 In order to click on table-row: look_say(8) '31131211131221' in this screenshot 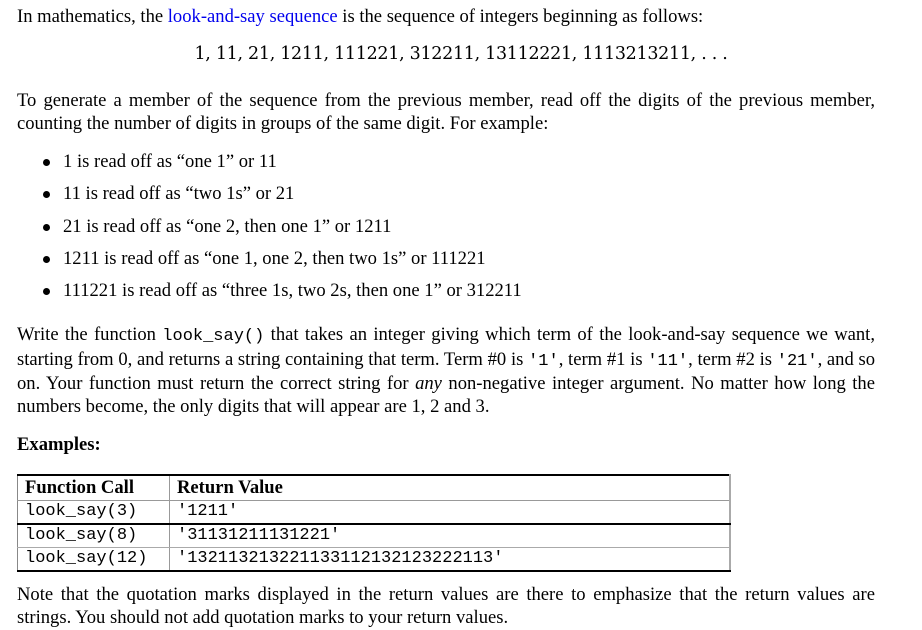, I will do `click(373, 536)`.